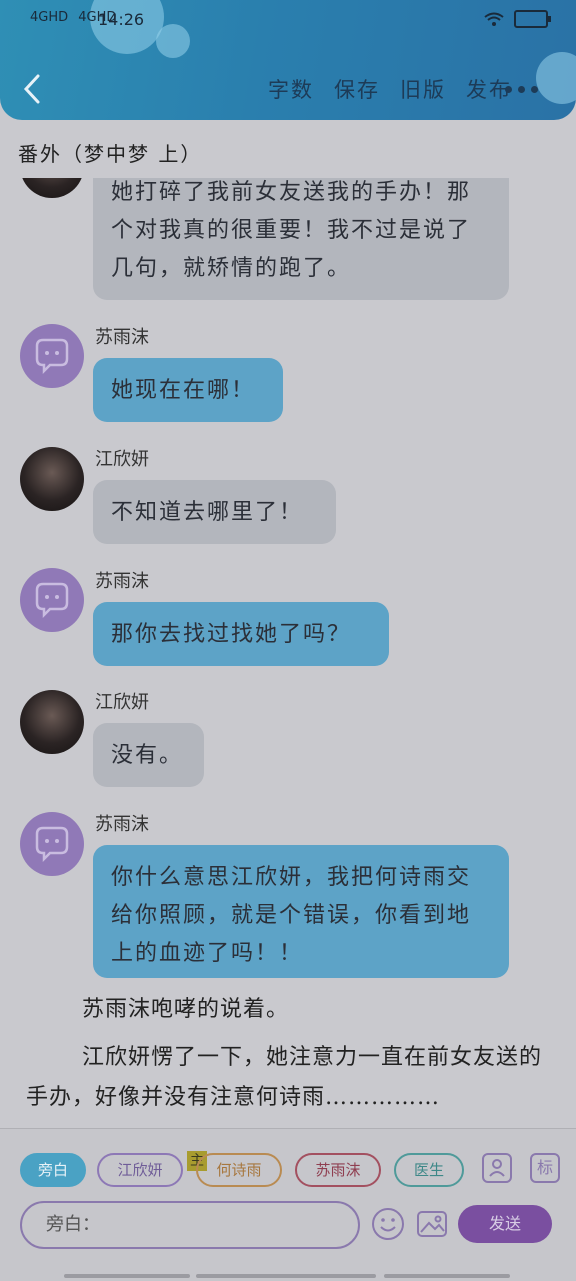 Image resolution: width=576 pixels, height=1281 pixels. What do you see at coordinates (423, 89) in the screenshot?
I see `old-version-button: 旧版` at bounding box center [423, 89].